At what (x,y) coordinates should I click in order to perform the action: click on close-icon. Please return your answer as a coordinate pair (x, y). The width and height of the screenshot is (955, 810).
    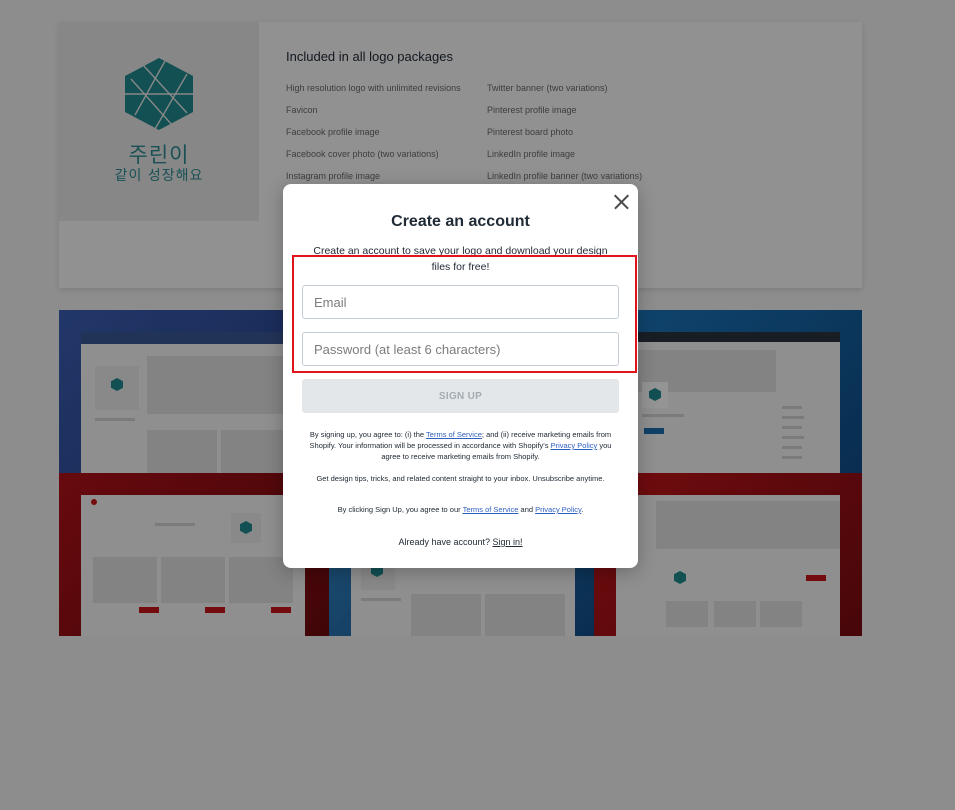
    Looking at the image, I should click on (621, 202).